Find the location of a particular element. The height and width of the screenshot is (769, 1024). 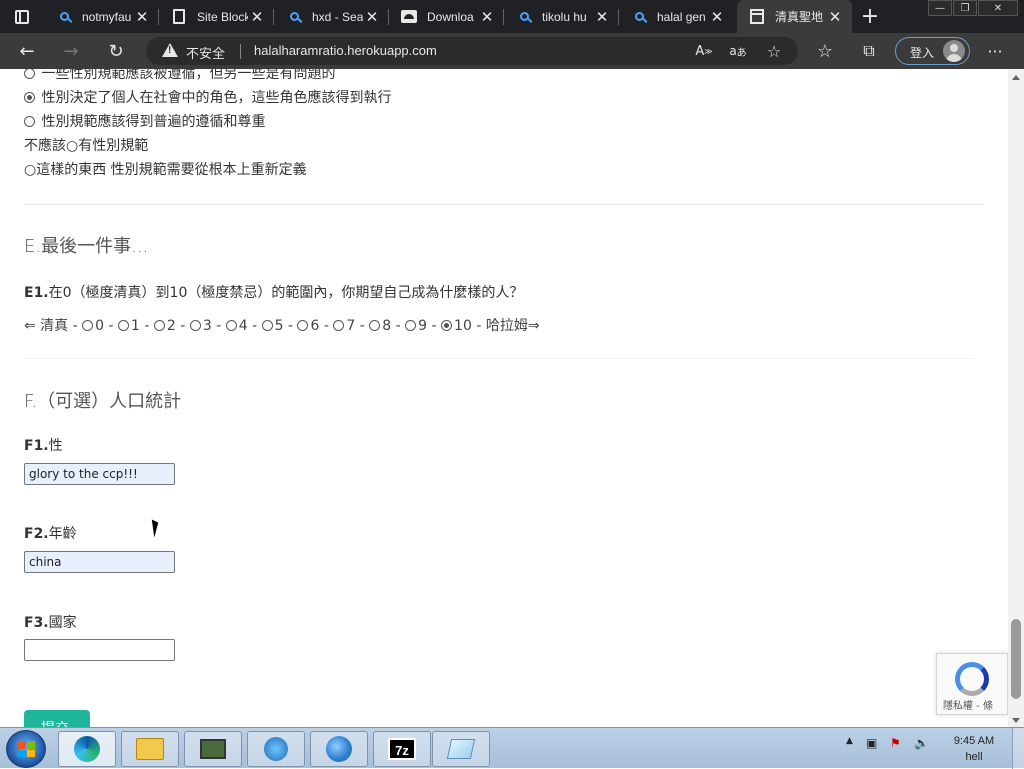

sign-in-button: 登入 is located at coordinates (932, 51).